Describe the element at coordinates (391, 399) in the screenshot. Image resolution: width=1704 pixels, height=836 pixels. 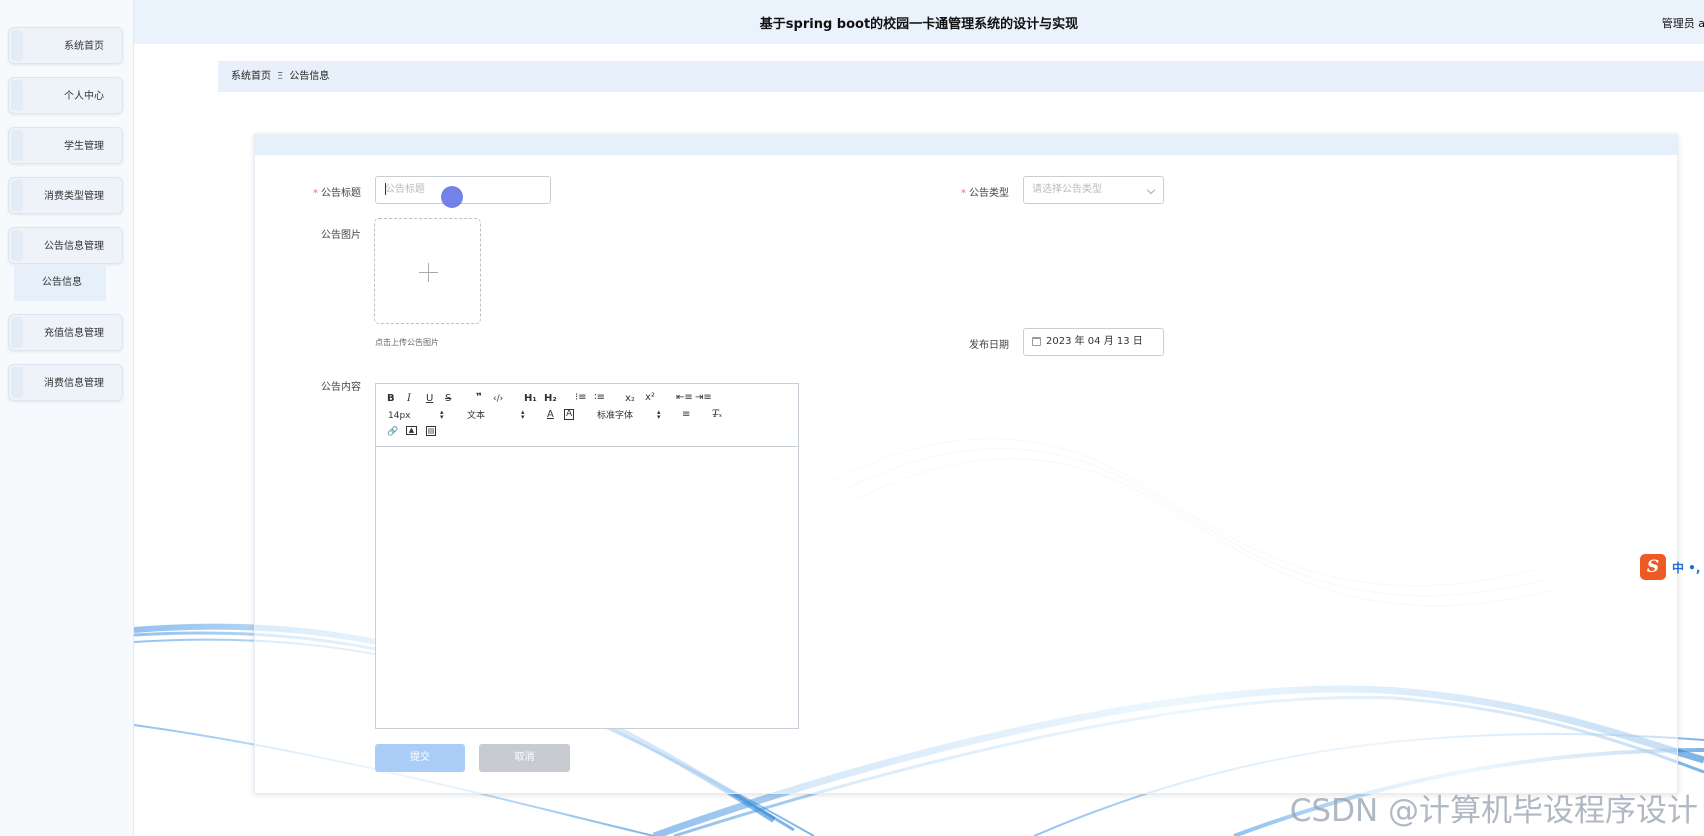
I see `bold-icon: B` at that location.